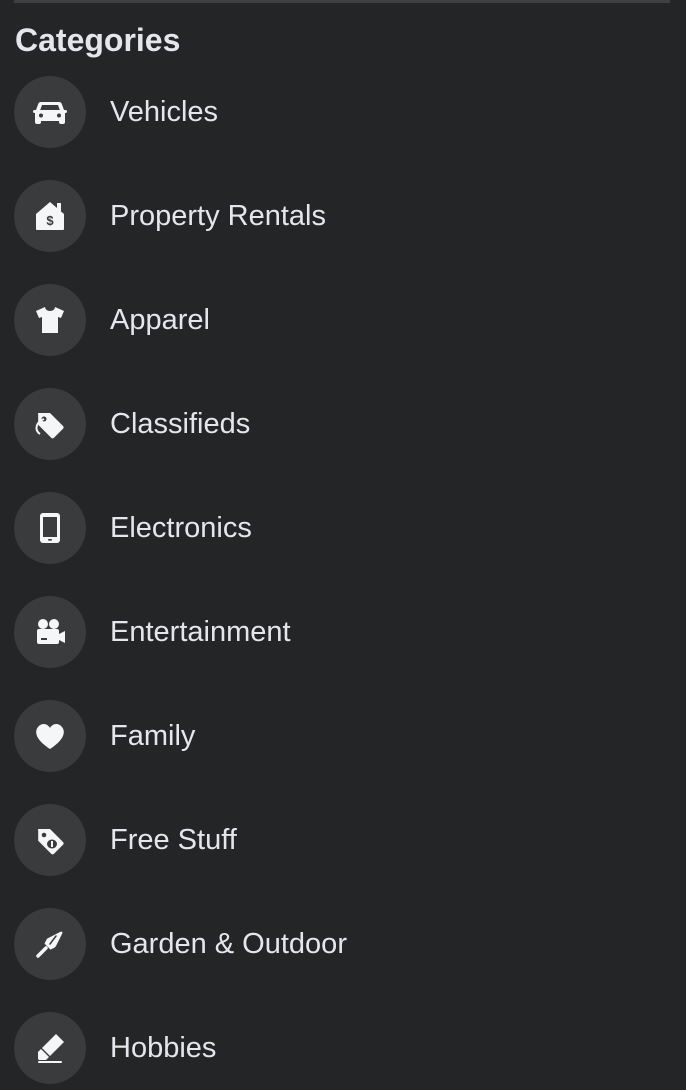 This screenshot has width=686, height=1090. I want to click on category-item-entertainment: Entertainment, so click(343, 632).